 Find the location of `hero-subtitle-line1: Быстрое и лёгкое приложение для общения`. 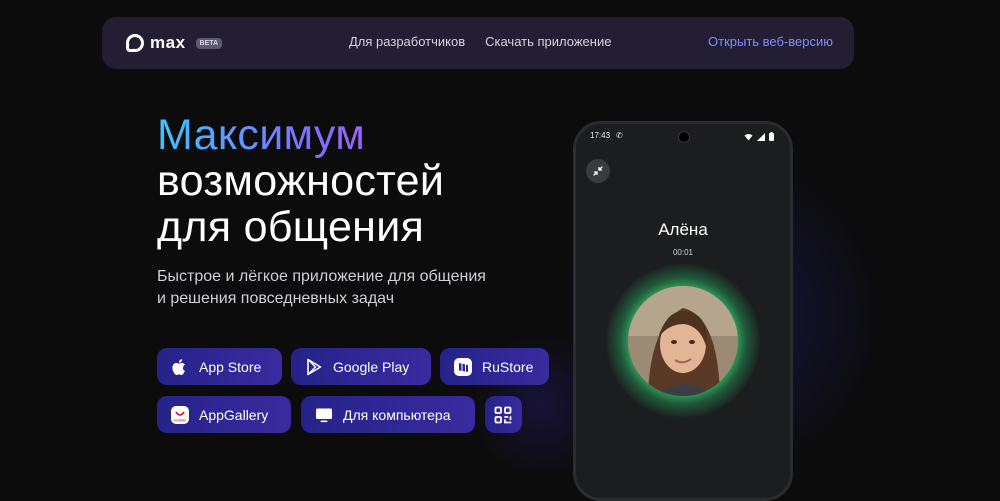

hero-subtitle-line1: Быстрое и лёгкое приложение для общения is located at coordinates (321, 276).